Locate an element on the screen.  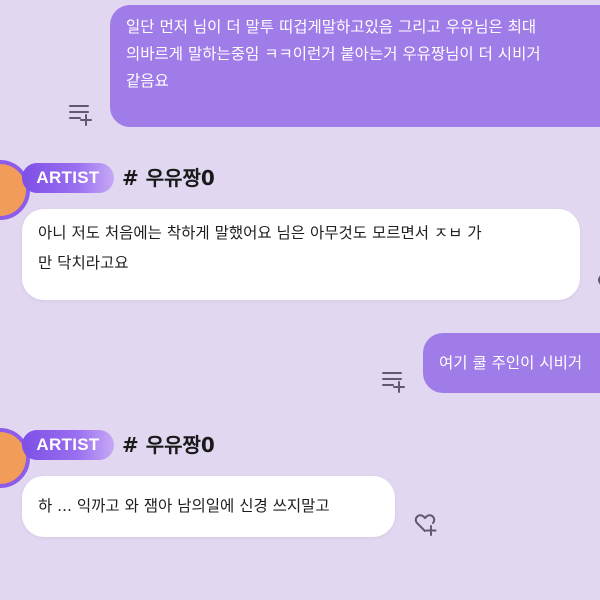
incoming-message-bubble: 하 ... 익까고 와 잼아 남의일에 신경 쓰지말고 is located at coordinates (208, 506).